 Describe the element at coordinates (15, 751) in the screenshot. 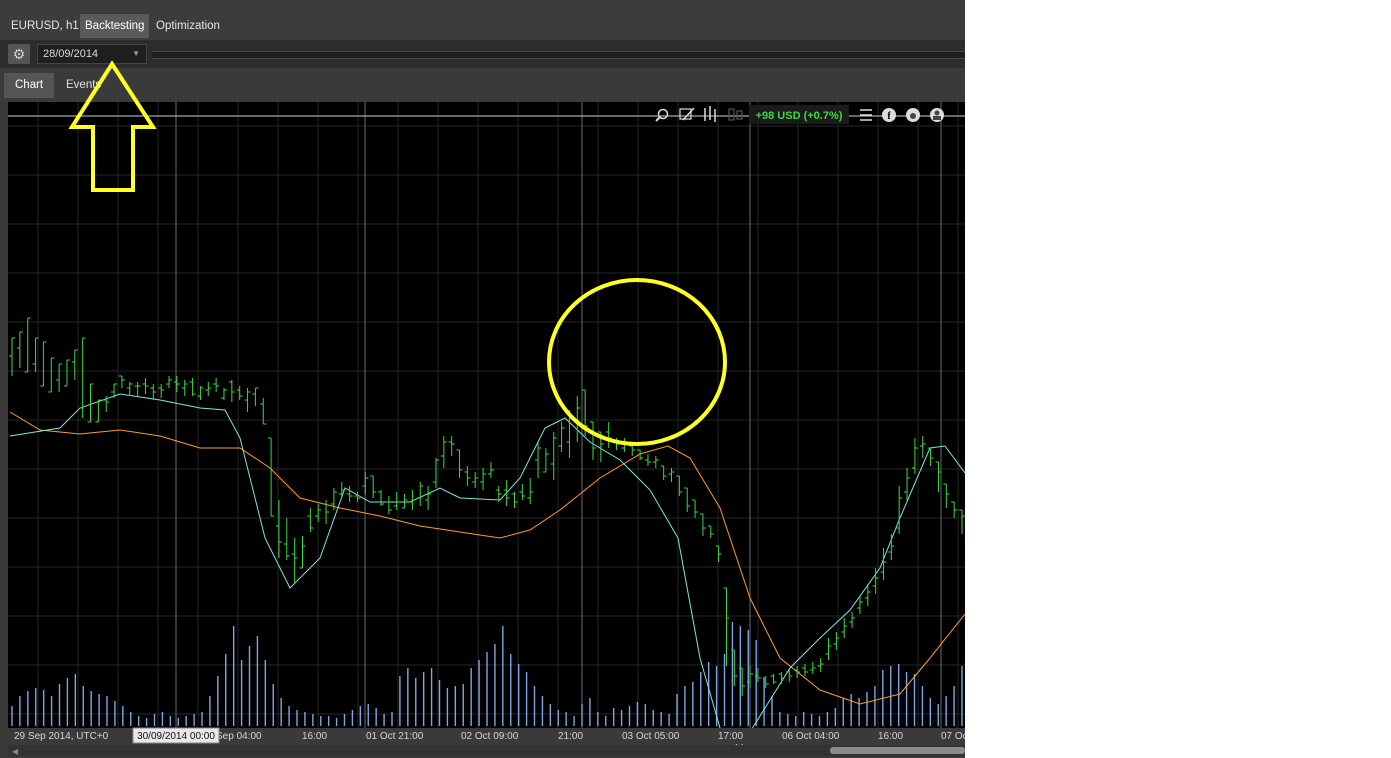

I see `scroll-left-icon: ◀` at that location.